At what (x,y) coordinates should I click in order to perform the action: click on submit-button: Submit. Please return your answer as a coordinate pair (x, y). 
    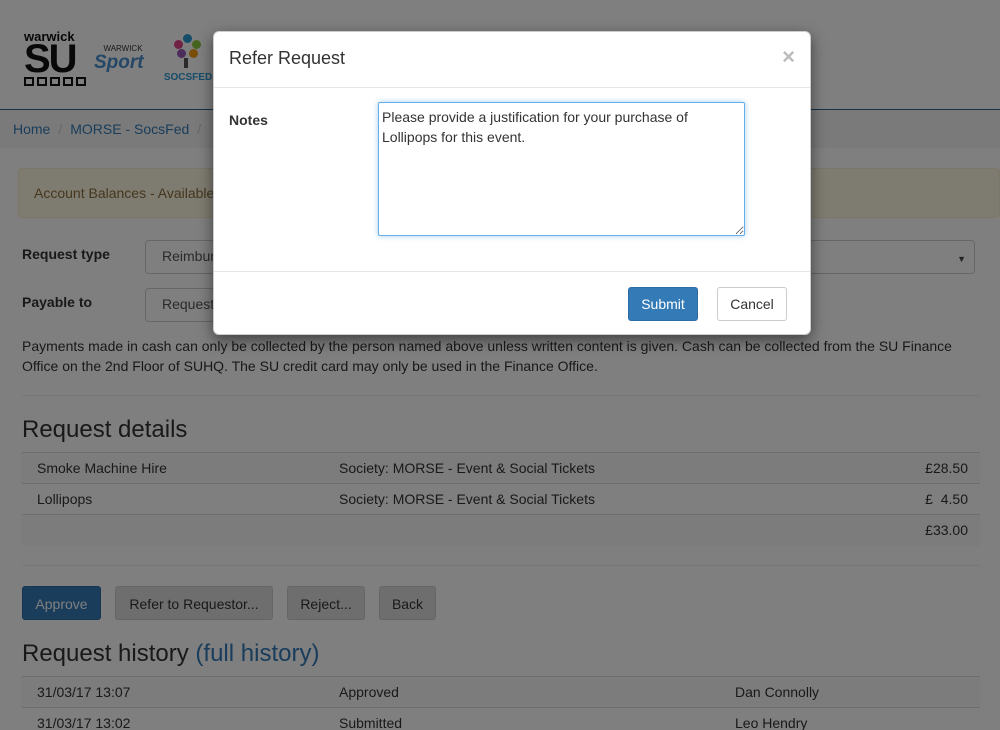
    Looking at the image, I should click on (663, 304).